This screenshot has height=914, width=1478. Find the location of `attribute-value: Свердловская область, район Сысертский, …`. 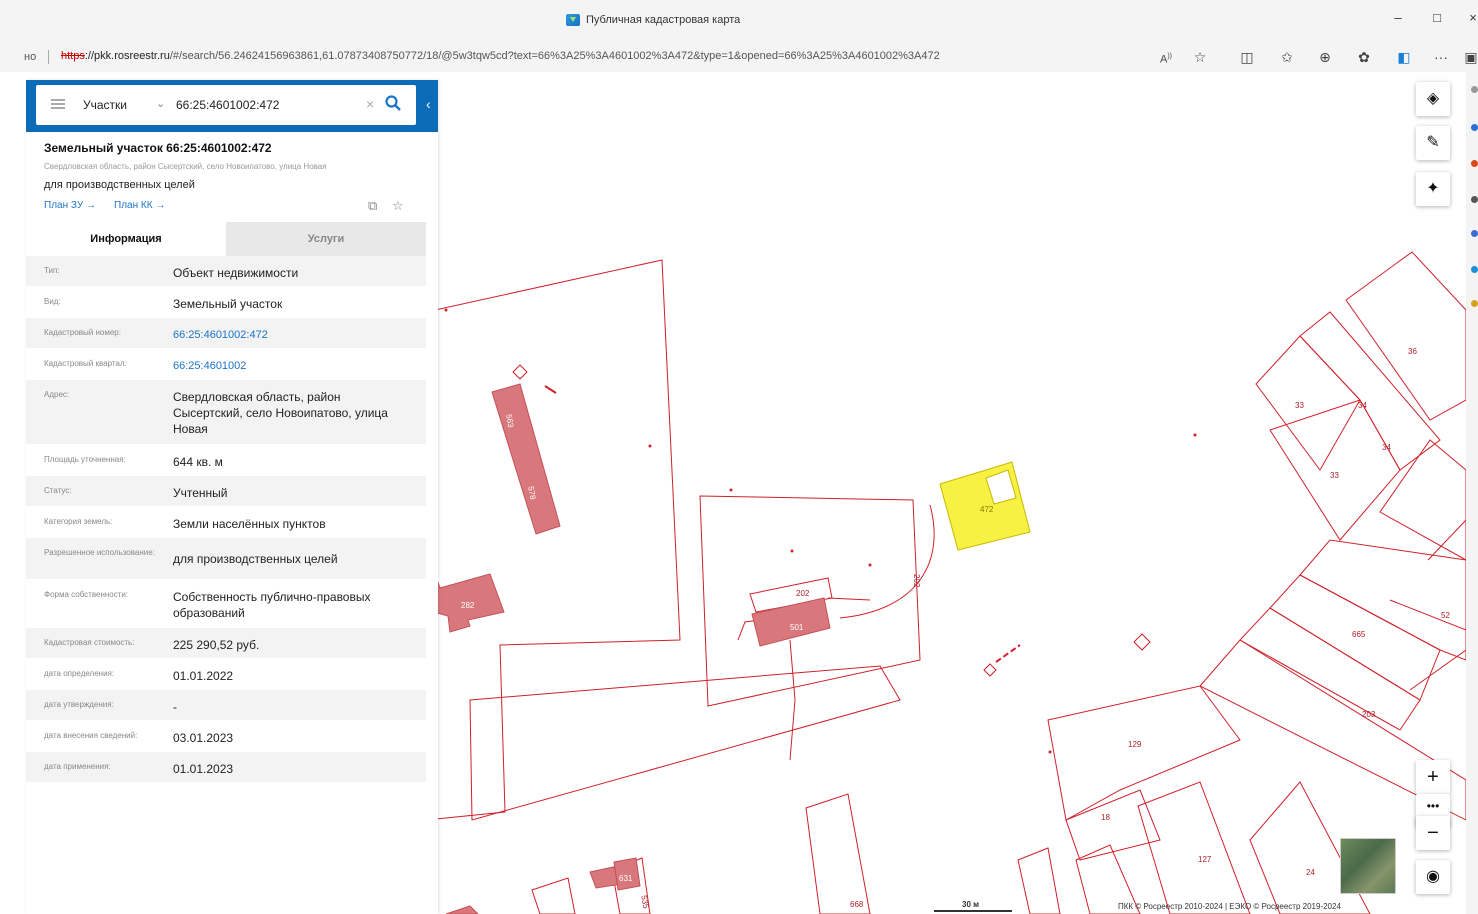

attribute-value: Свердловская область, район Сысертский, … is located at coordinates (280, 413).